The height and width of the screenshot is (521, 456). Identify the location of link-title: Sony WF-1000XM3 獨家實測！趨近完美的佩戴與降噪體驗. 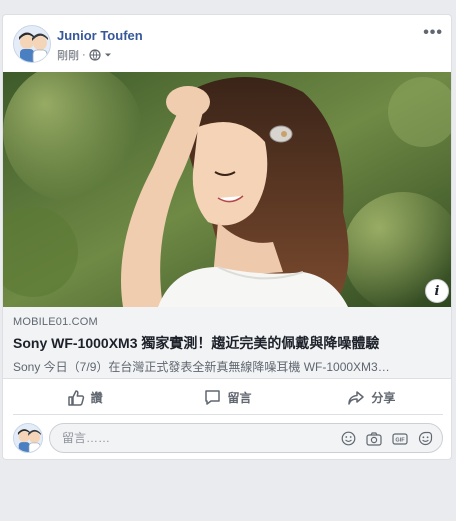
(227, 343).